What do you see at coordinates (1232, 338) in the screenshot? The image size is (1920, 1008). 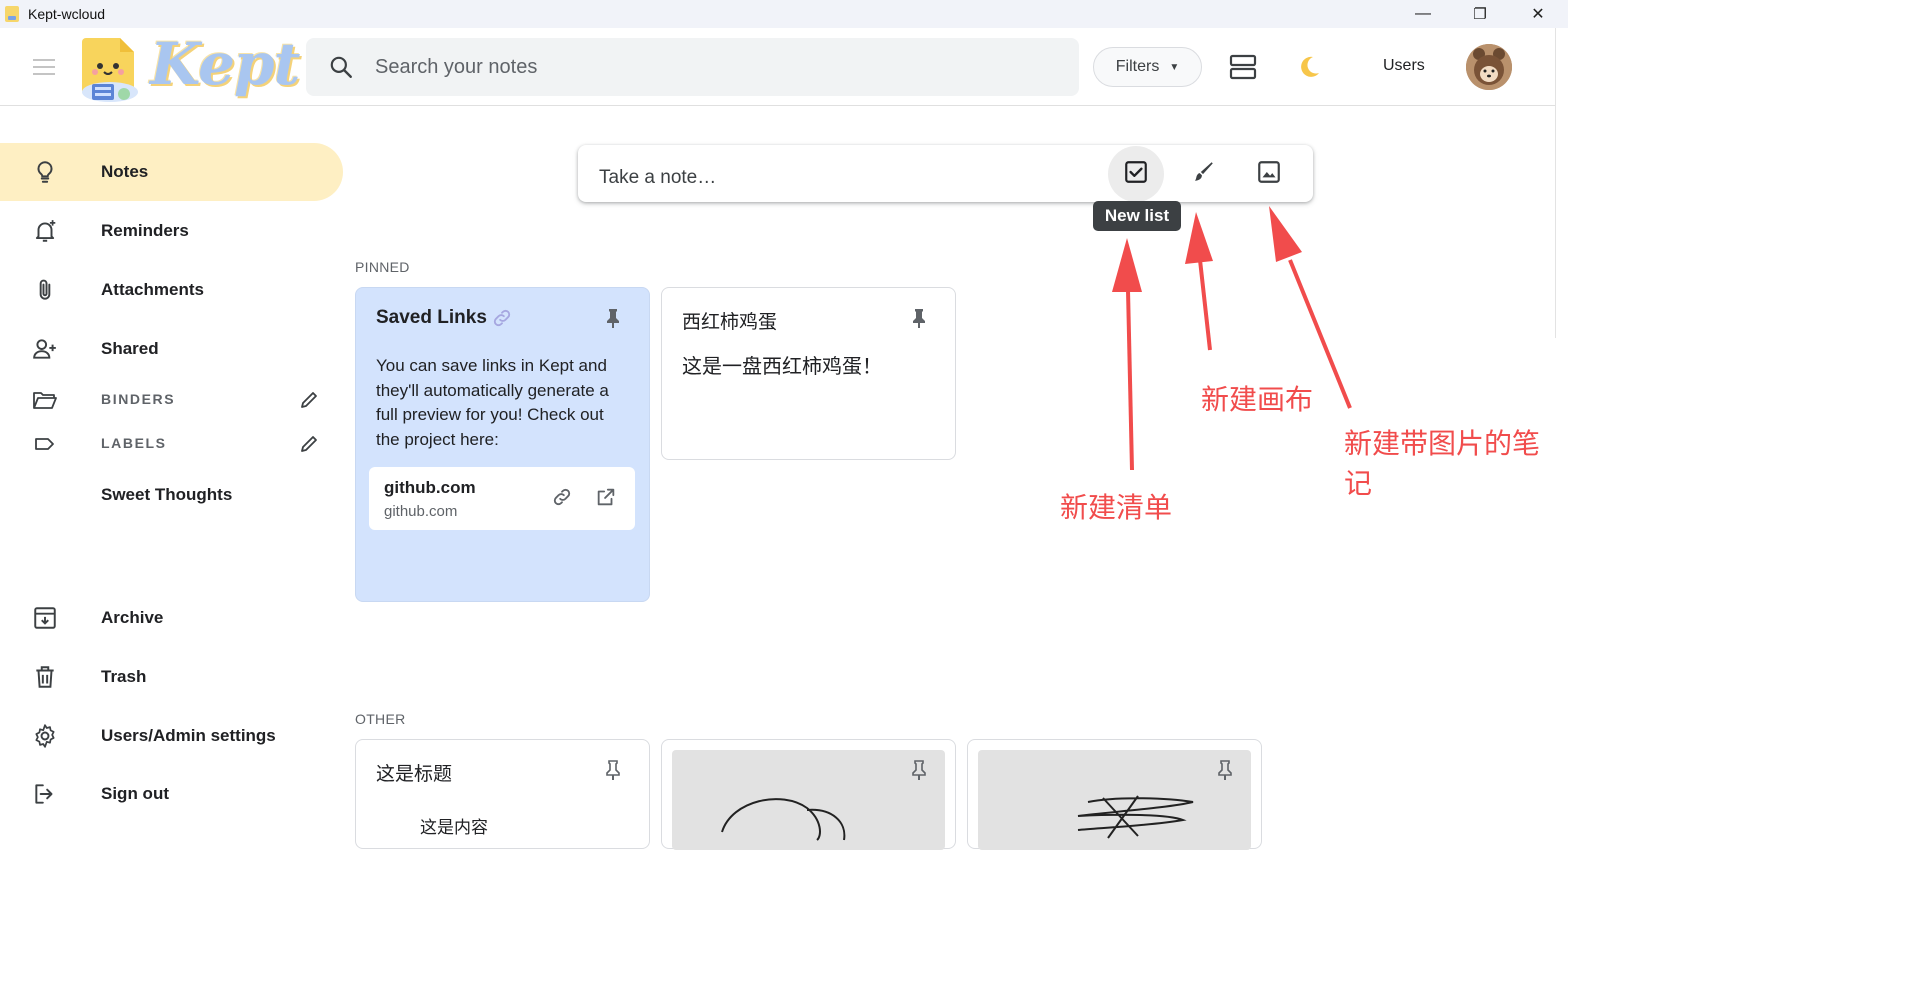 I see `annotation-arrows` at bounding box center [1232, 338].